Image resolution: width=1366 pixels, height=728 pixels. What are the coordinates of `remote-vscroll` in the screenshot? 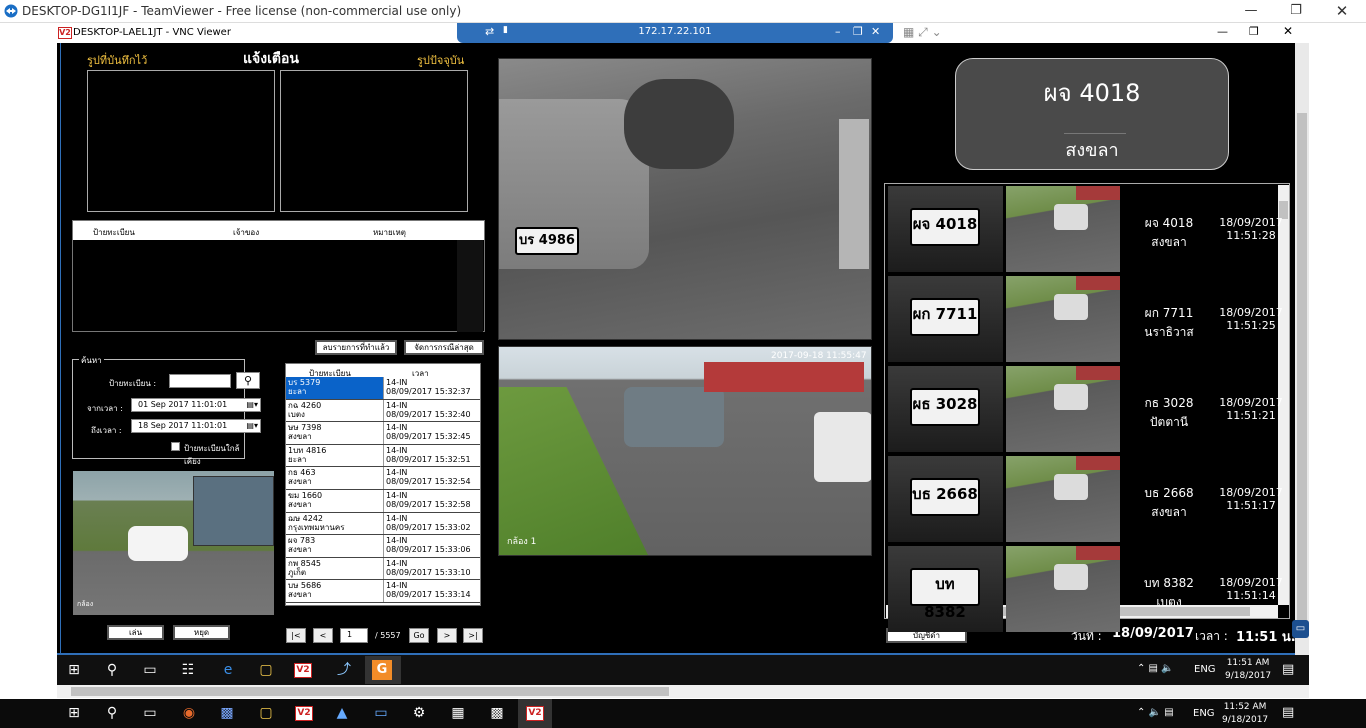 It's located at (1302, 349).